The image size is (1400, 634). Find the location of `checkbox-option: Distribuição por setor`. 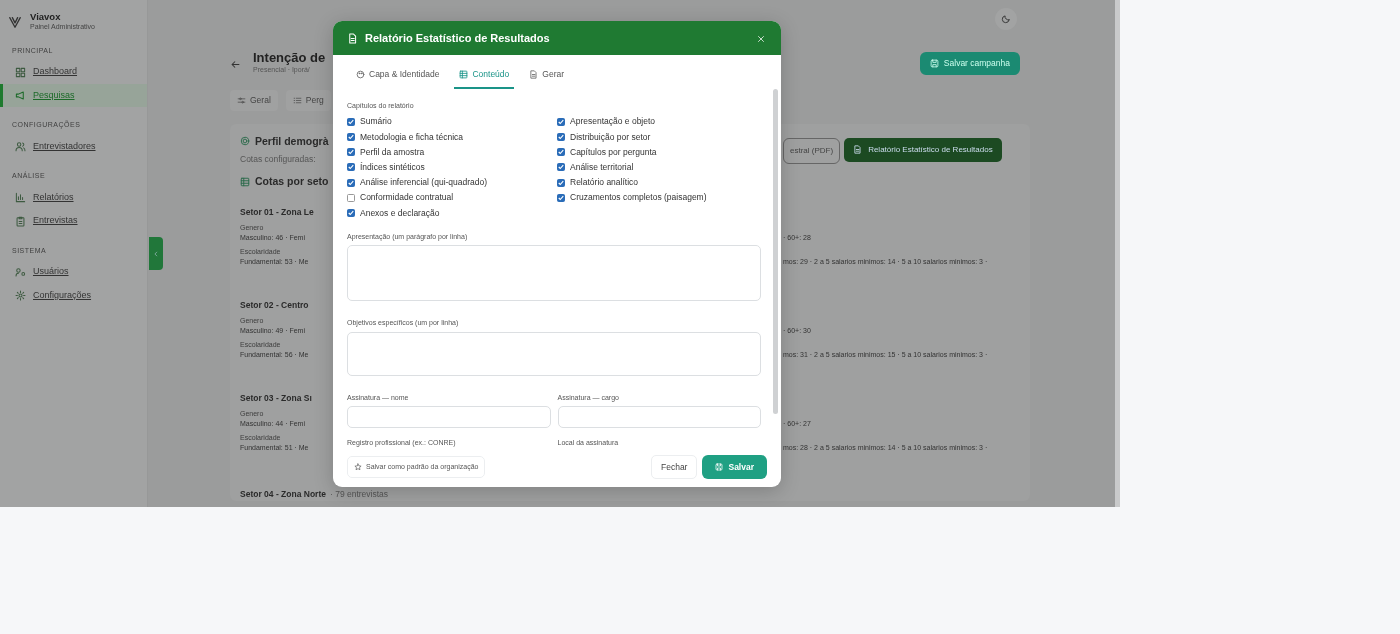

checkbox-option: Distribuição por setor is located at coordinates (659, 137).